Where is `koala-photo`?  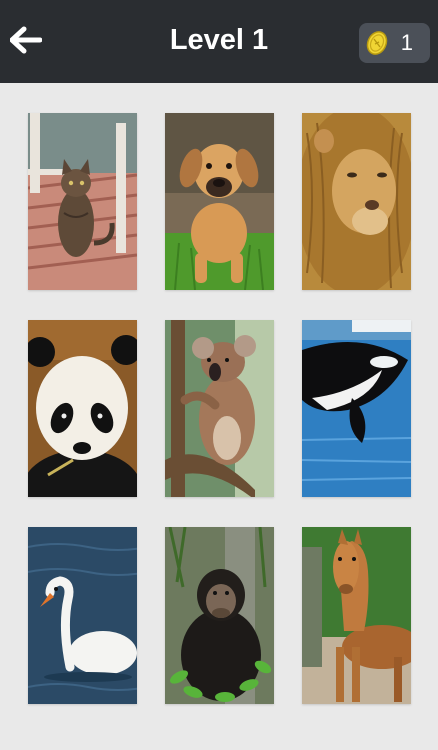
koala-photo is located at coordinates (219, 408).